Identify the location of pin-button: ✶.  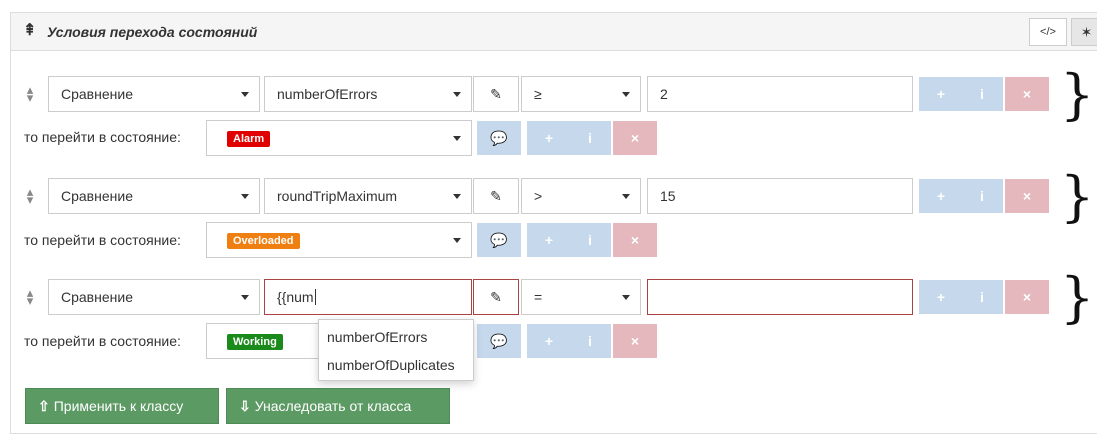
(1084, 32).